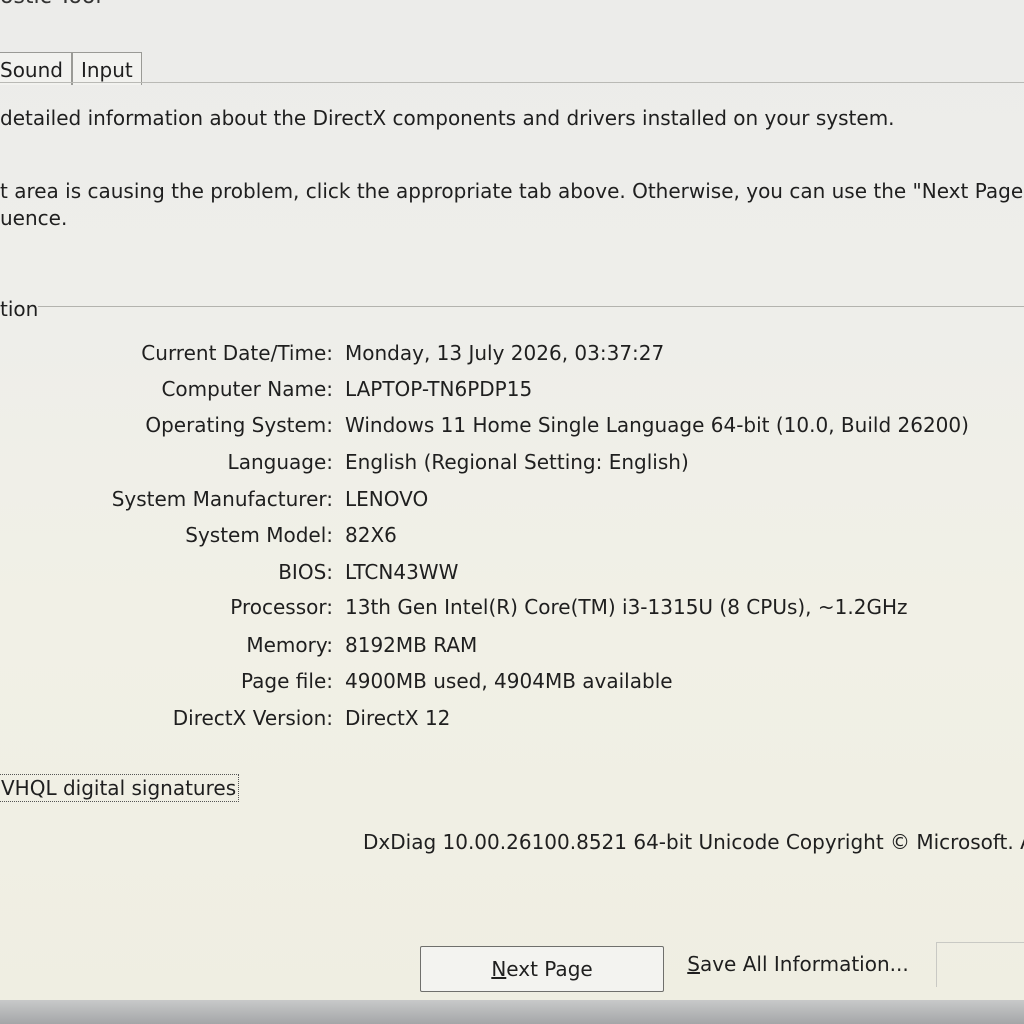 This screenshot has height=1024, width=1024. What do you see at coordinates (387, 499) in the screenshot?
I see `info-value: LENOVO` at bounding box center [387, 499].